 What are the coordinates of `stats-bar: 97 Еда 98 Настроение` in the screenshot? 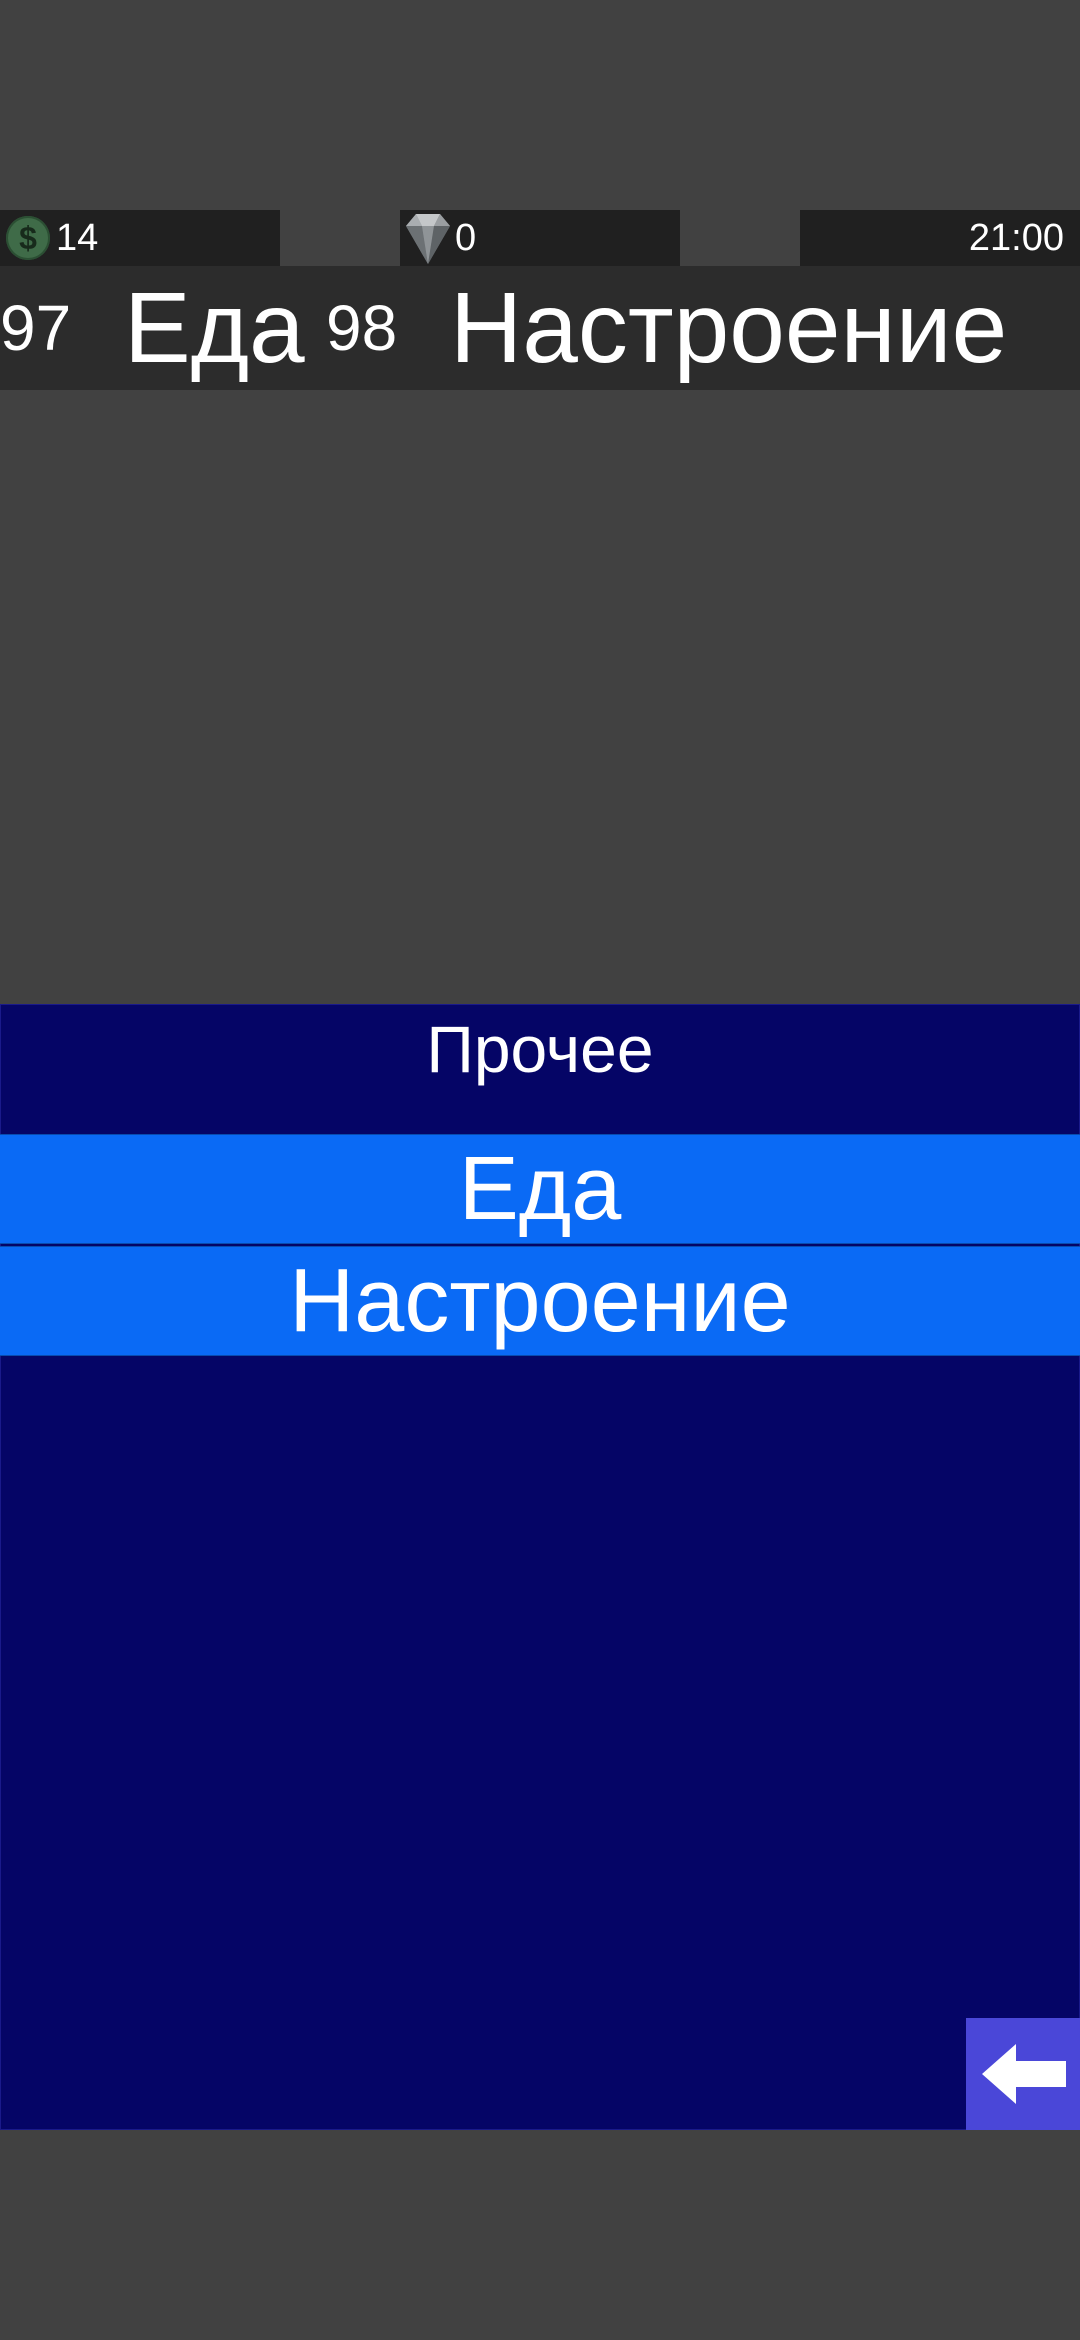 It's located at (540, 328).